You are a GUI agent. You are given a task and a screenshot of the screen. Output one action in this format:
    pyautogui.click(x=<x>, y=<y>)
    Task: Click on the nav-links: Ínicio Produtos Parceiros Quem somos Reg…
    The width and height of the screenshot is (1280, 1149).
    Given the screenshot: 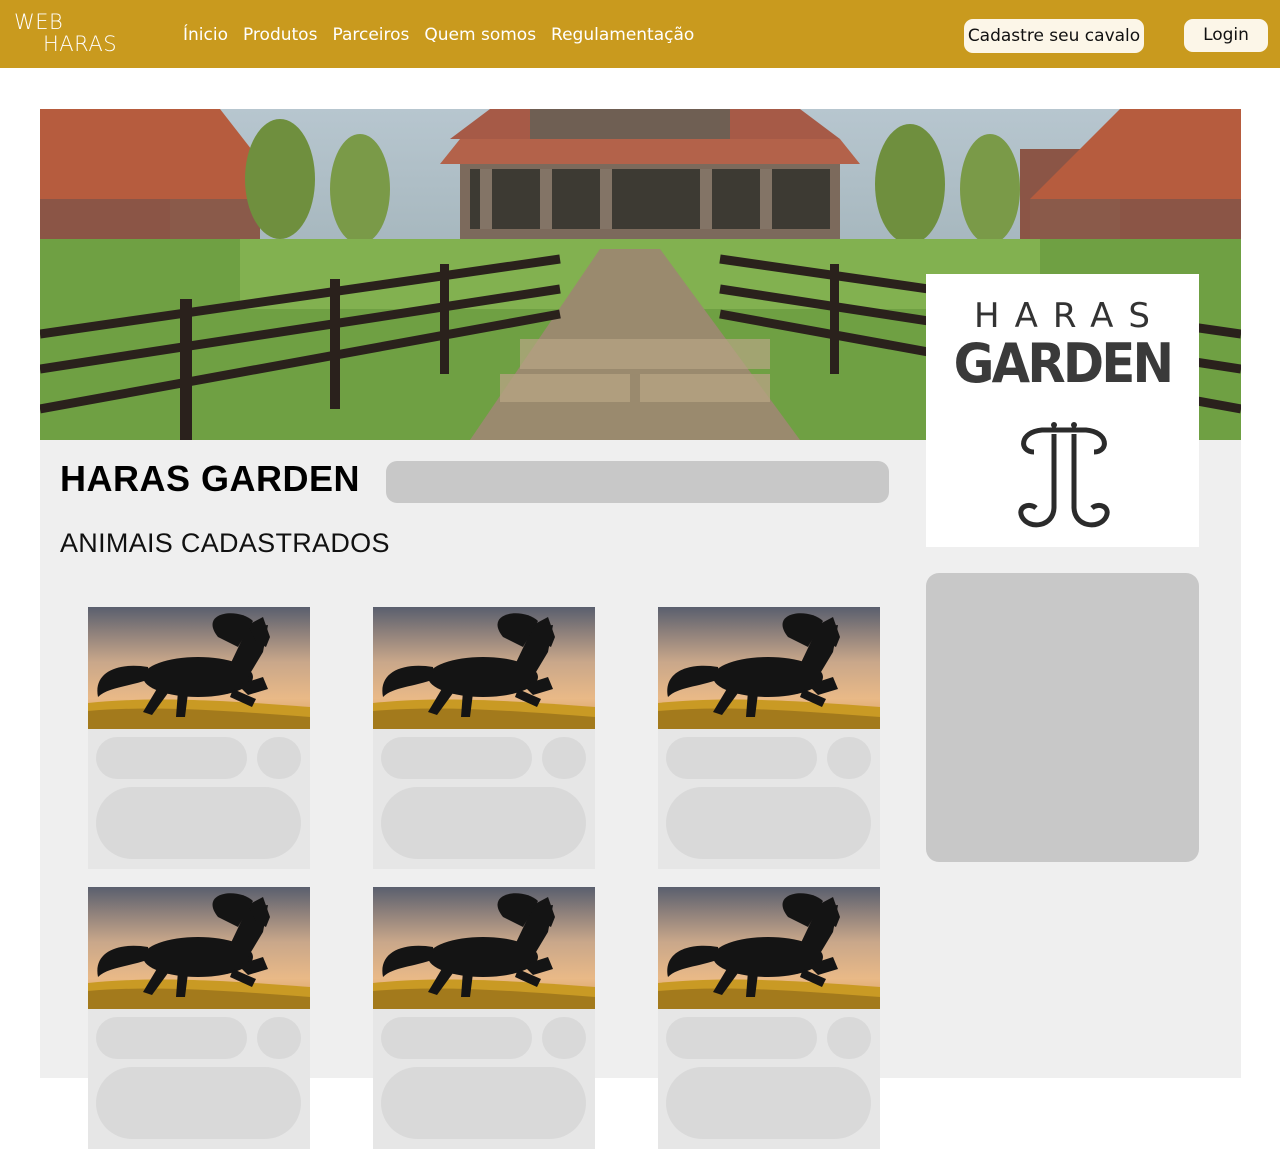 What is the action you would take?
    pyautogui.click(x=446, y=35)
    